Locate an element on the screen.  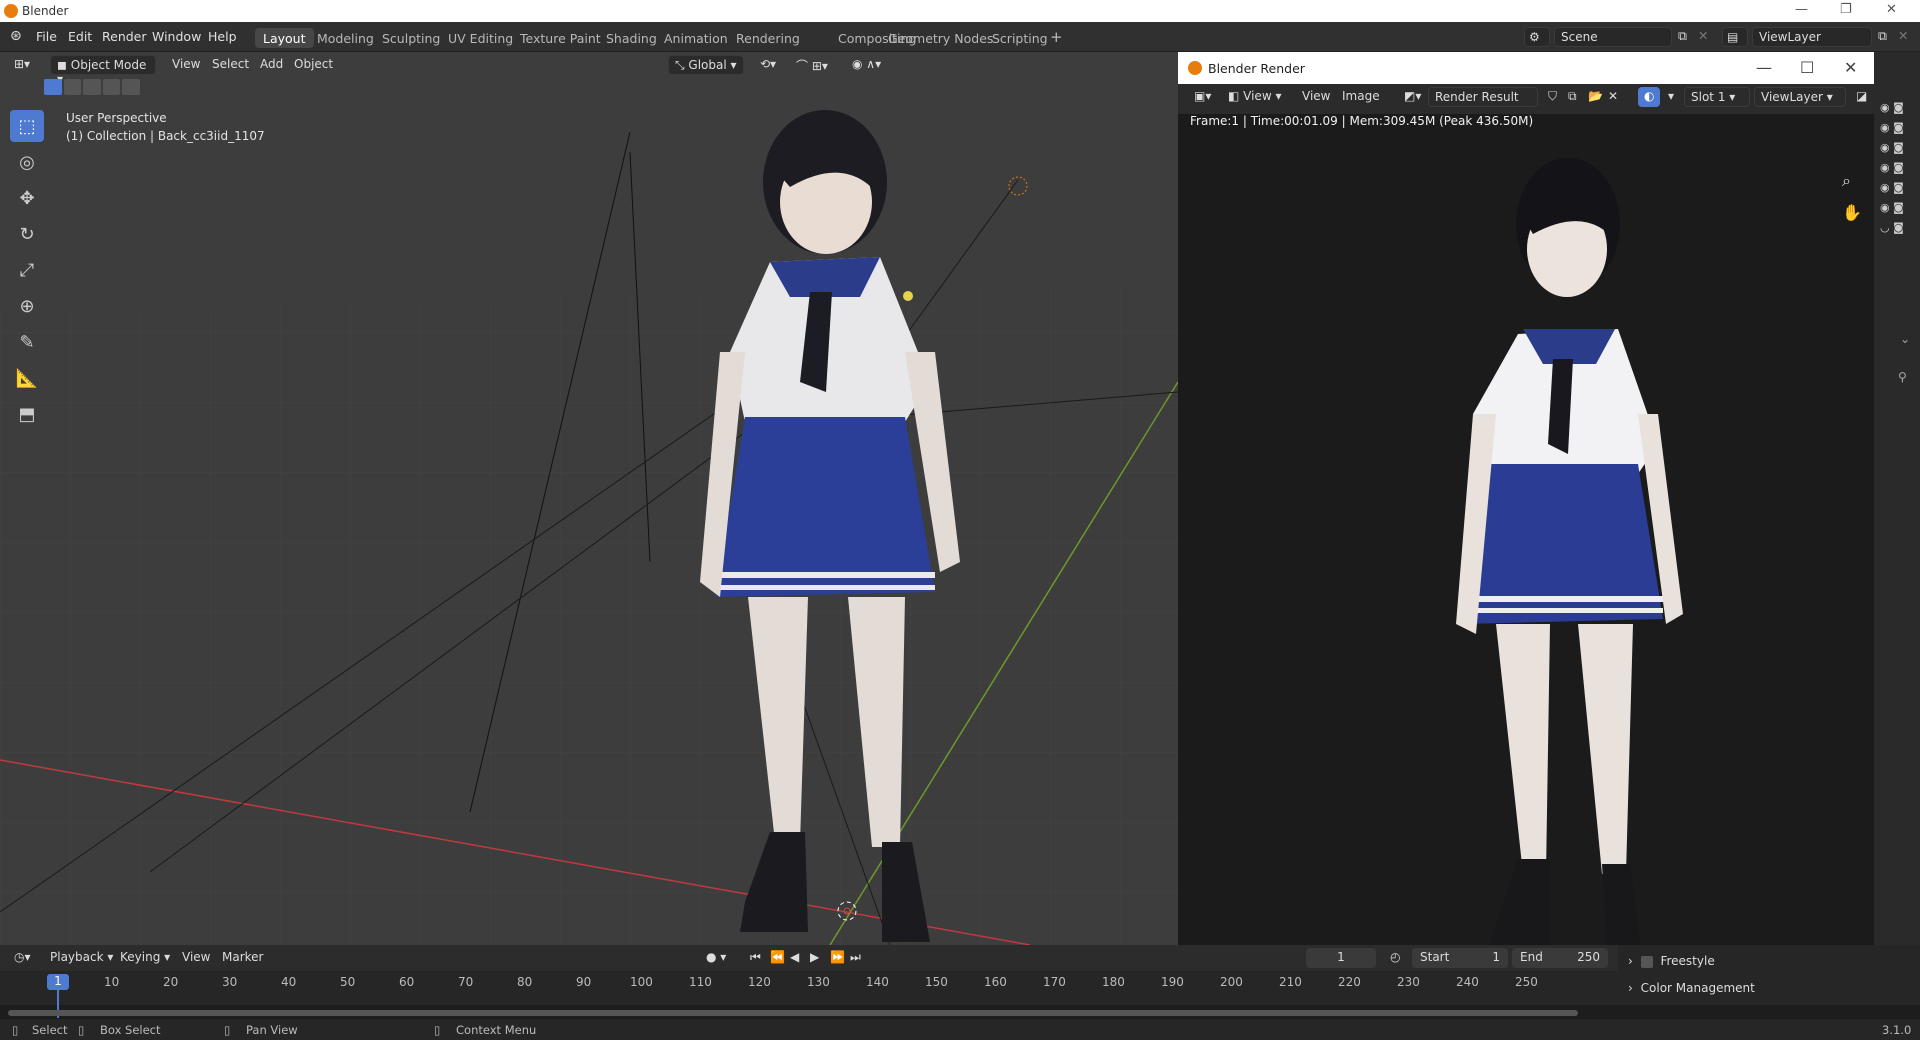
transform-tool-icon: ⊕ is located at coordinates (27, 306).